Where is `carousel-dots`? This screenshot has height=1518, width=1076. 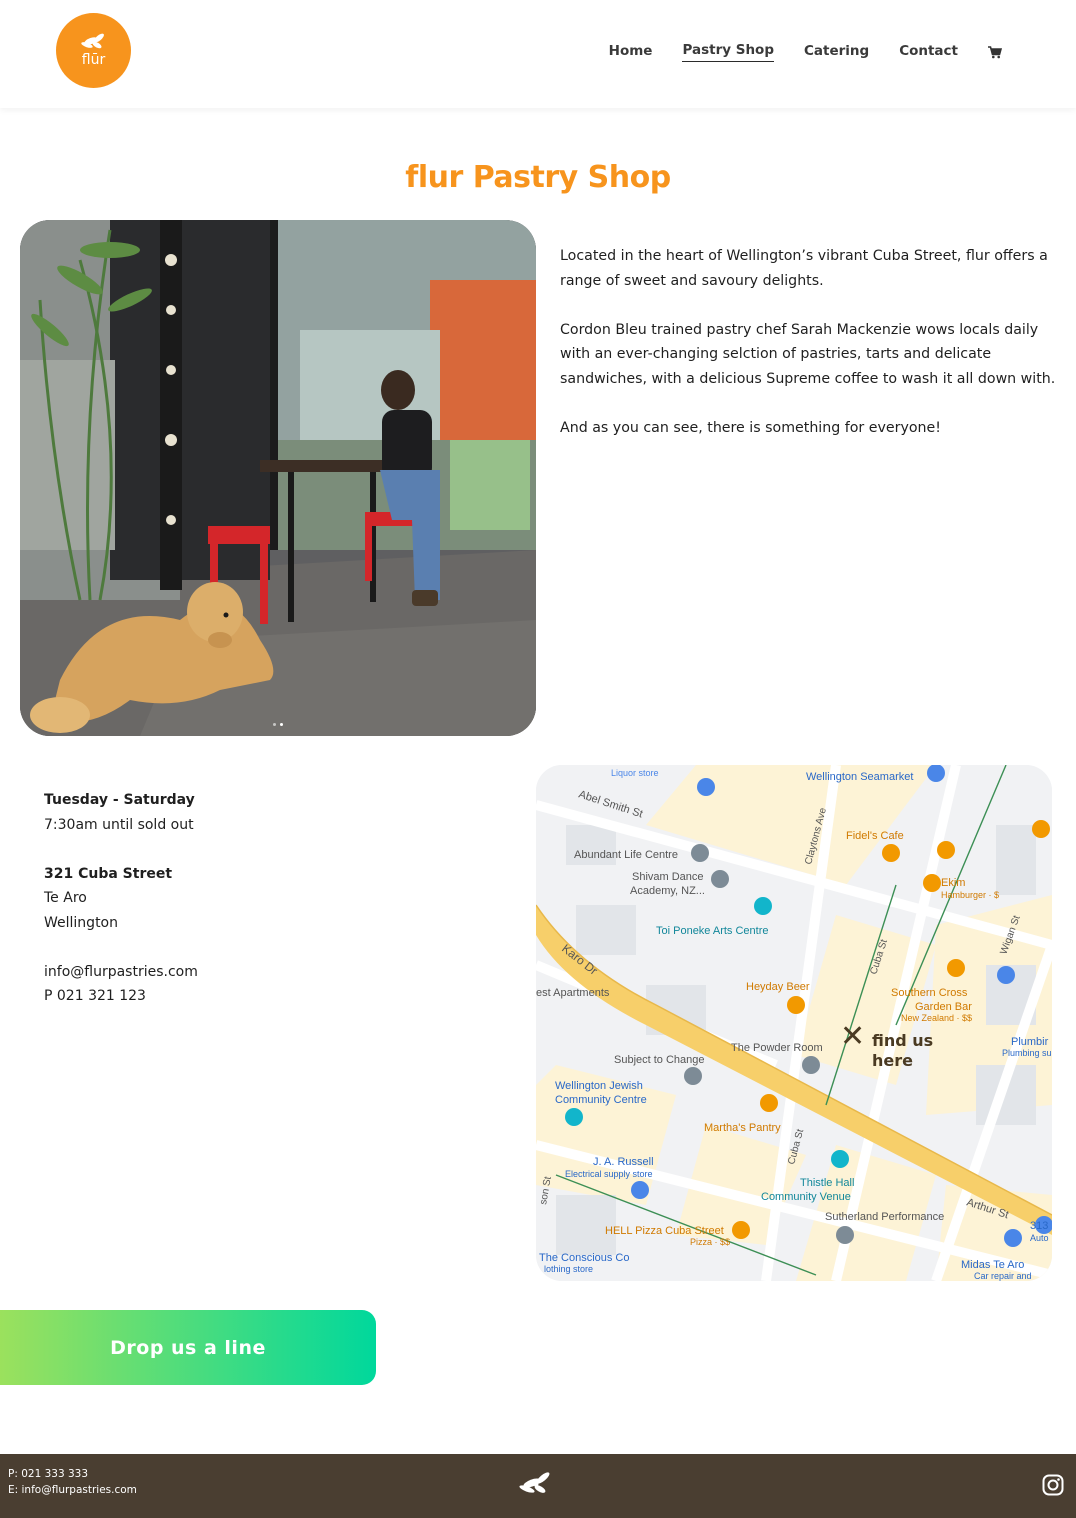 carousel-dots is located at coordinates (278, 724).